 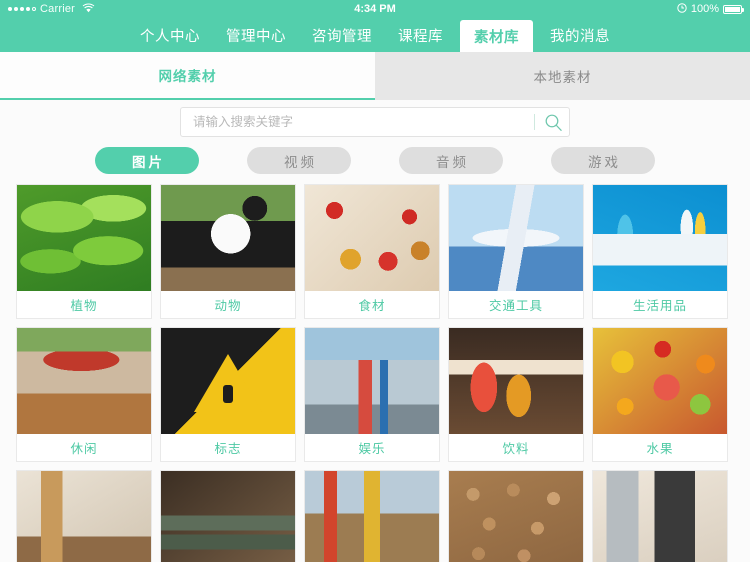 I want to click on material-card: 饮料, so click(x=516, y=394).